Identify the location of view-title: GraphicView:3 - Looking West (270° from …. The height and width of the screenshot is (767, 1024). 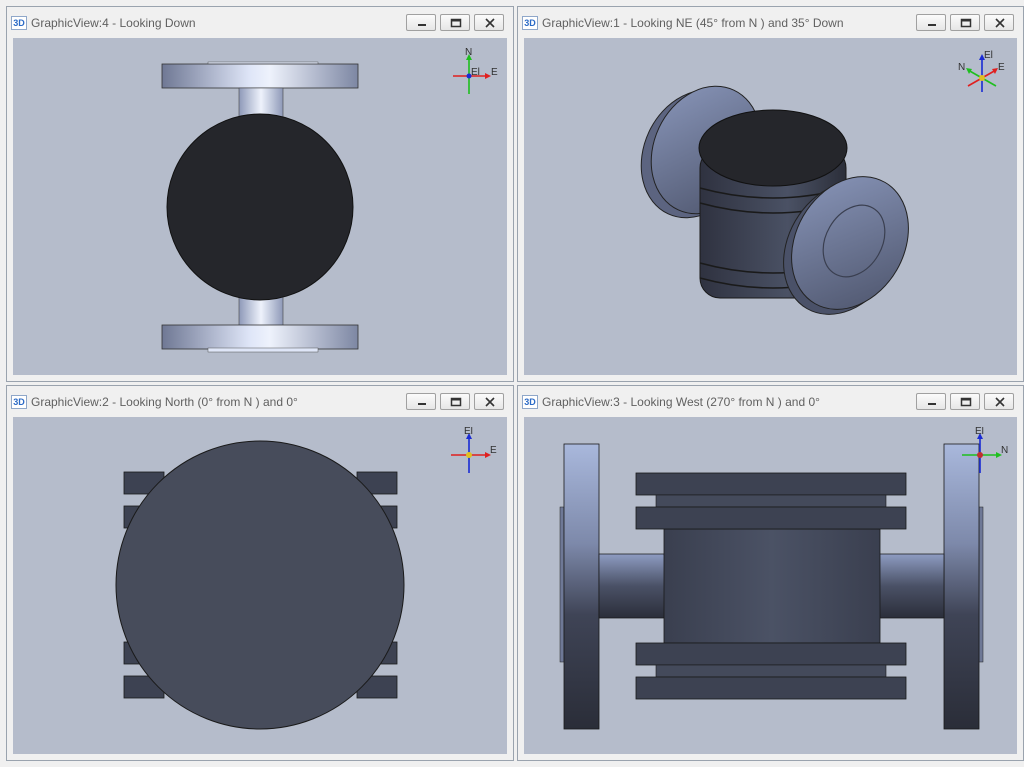
(681, 402).